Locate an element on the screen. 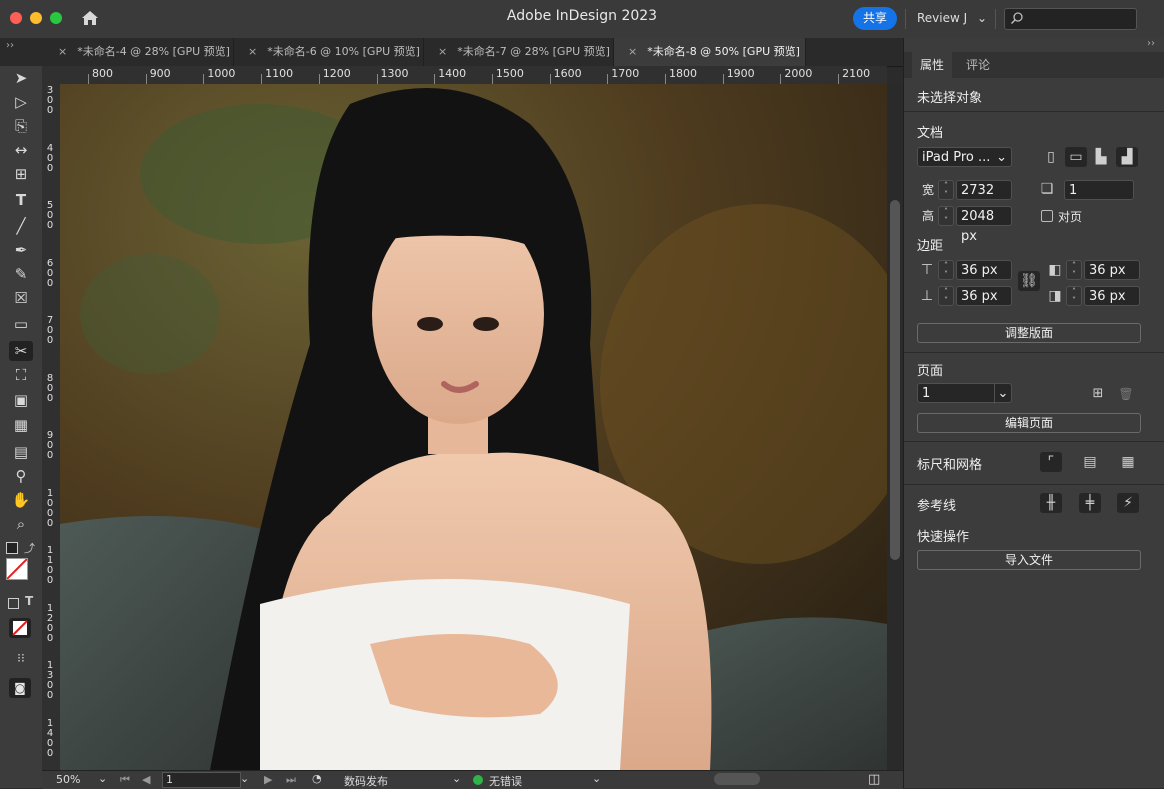 The width and height of the screenshot is (1164, 789). pen-tool-icon: ✒ is located at coordinates (21, 250).